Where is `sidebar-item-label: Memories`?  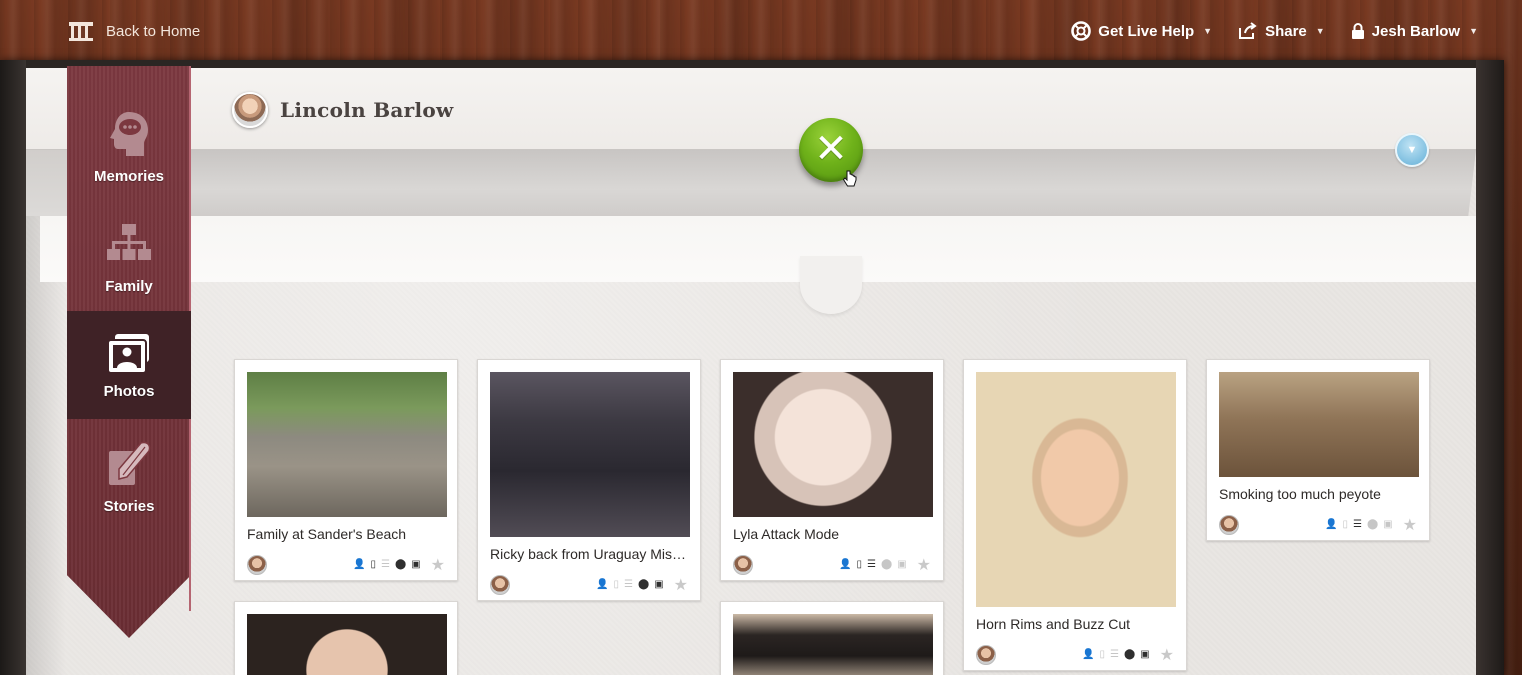 sidebar-item-label: Memories is located at coordinates (129, 176).